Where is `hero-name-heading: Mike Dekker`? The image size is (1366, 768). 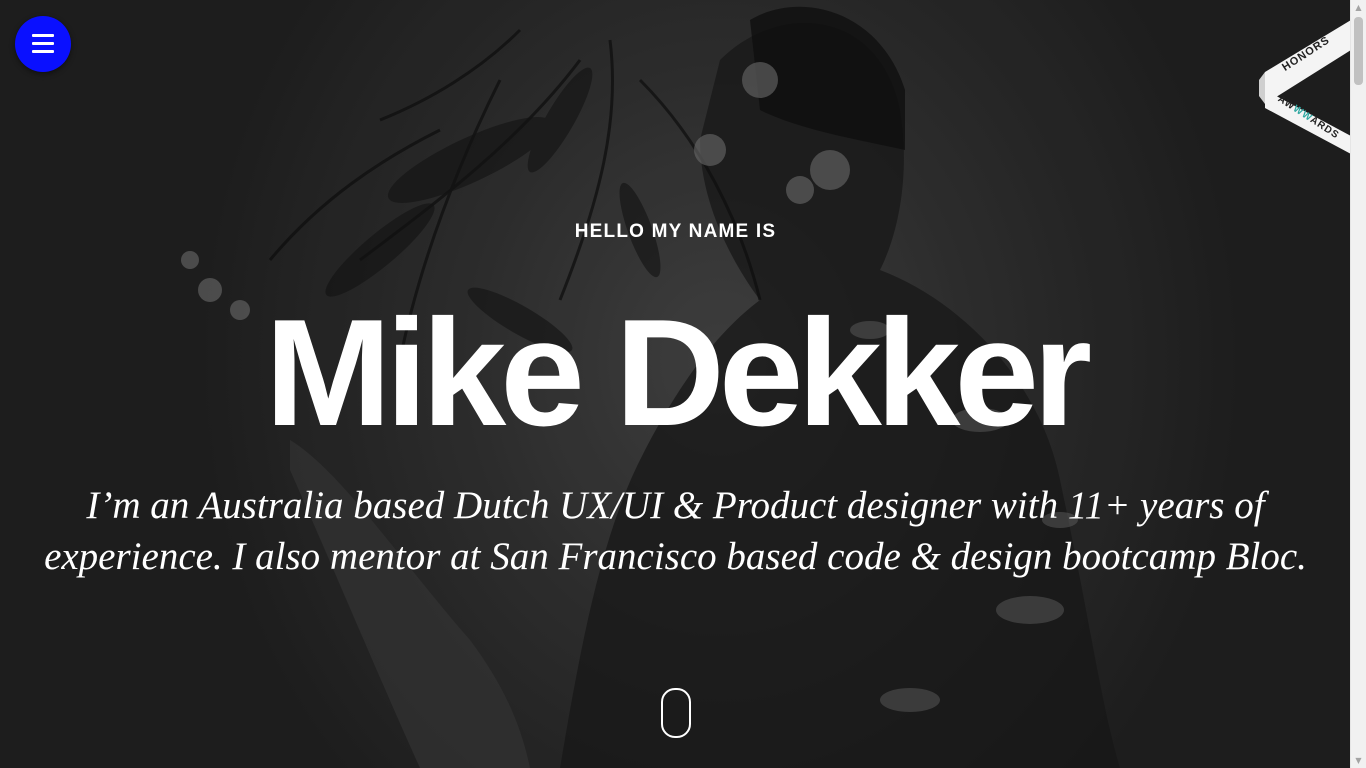 hero-name-heading: Mike Dekker is located at coordinates (678, 373).